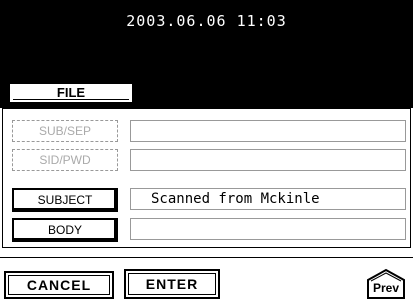  What do you see at coordinates (59, 285) in the screenshot?
I see `cancel-button: CANCEL` at bounding box center [59, 285].